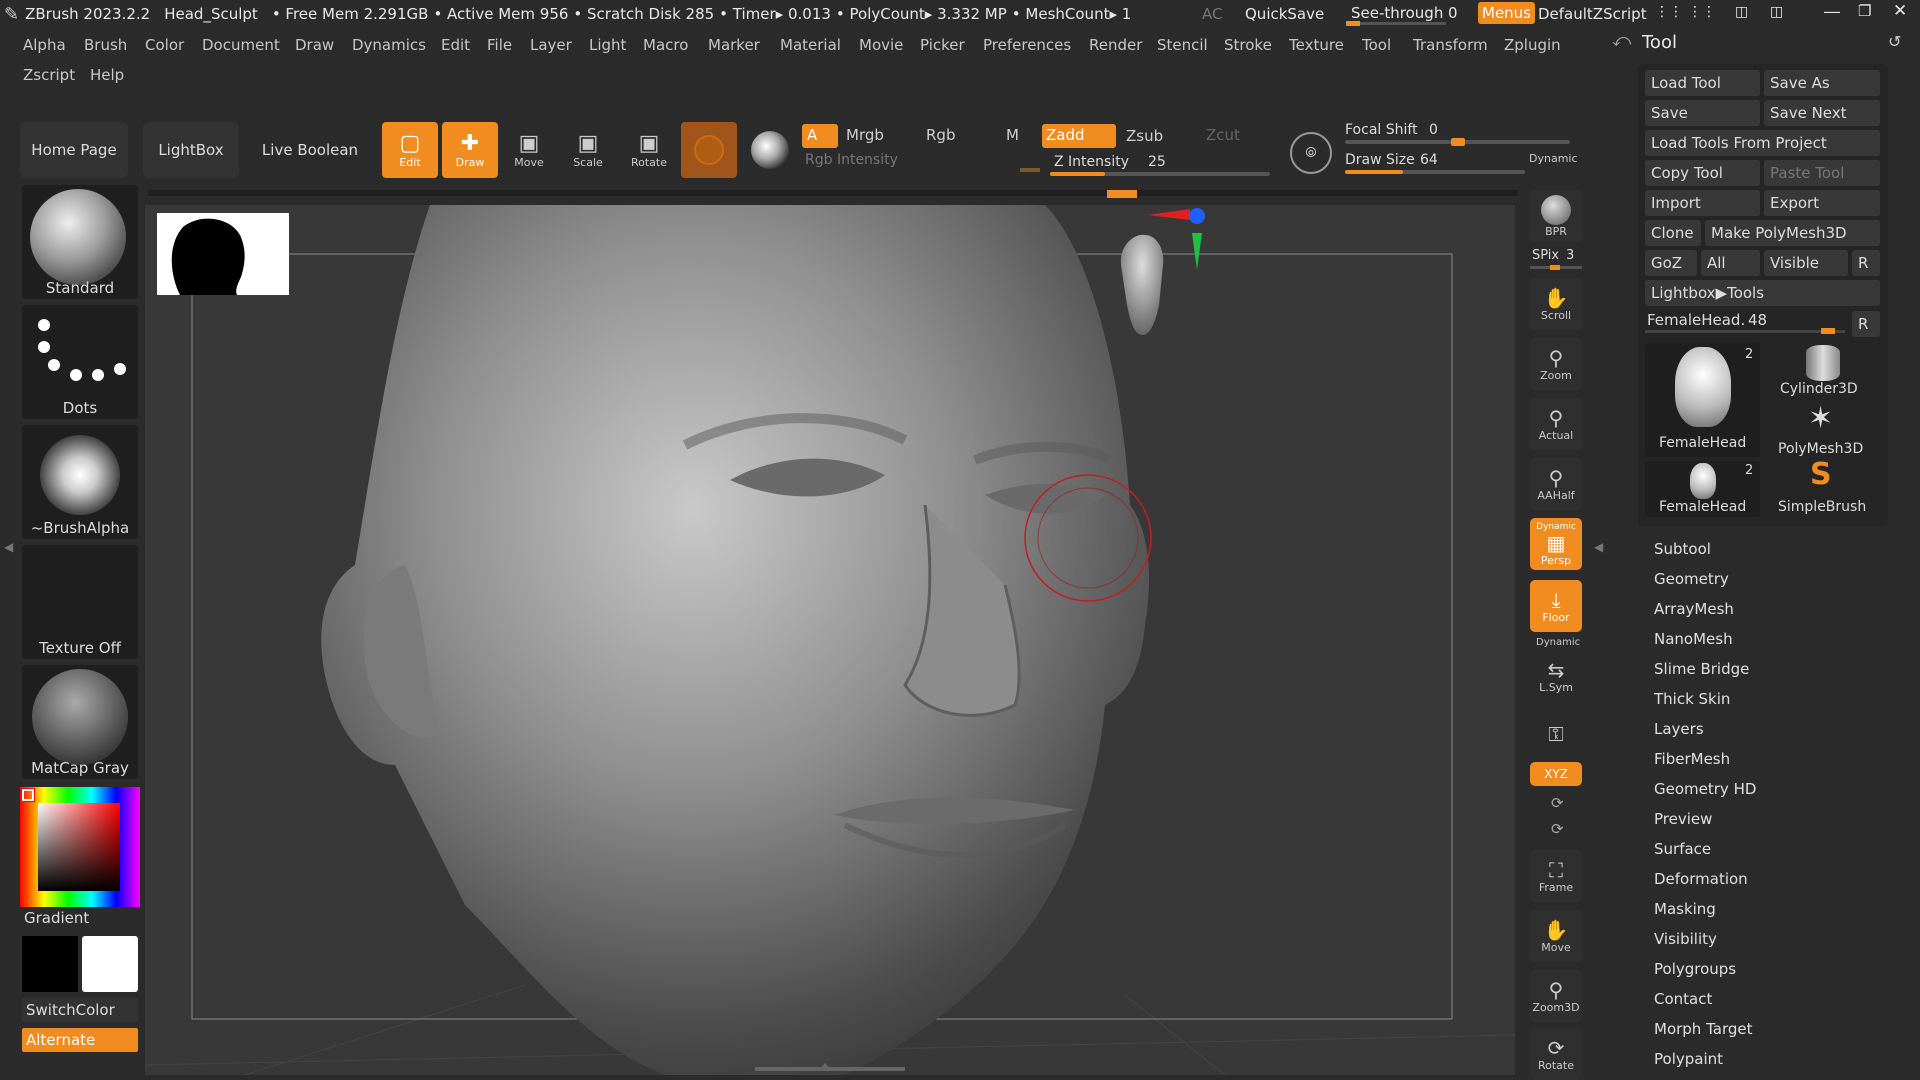 Image resolution: width=1920 pixels, height=1080 pixels. What do you see at coordinates (1532, 45) in the screenshot?
I see `menu-zplugin: Zplugin` at bounding box center [1532, 45].